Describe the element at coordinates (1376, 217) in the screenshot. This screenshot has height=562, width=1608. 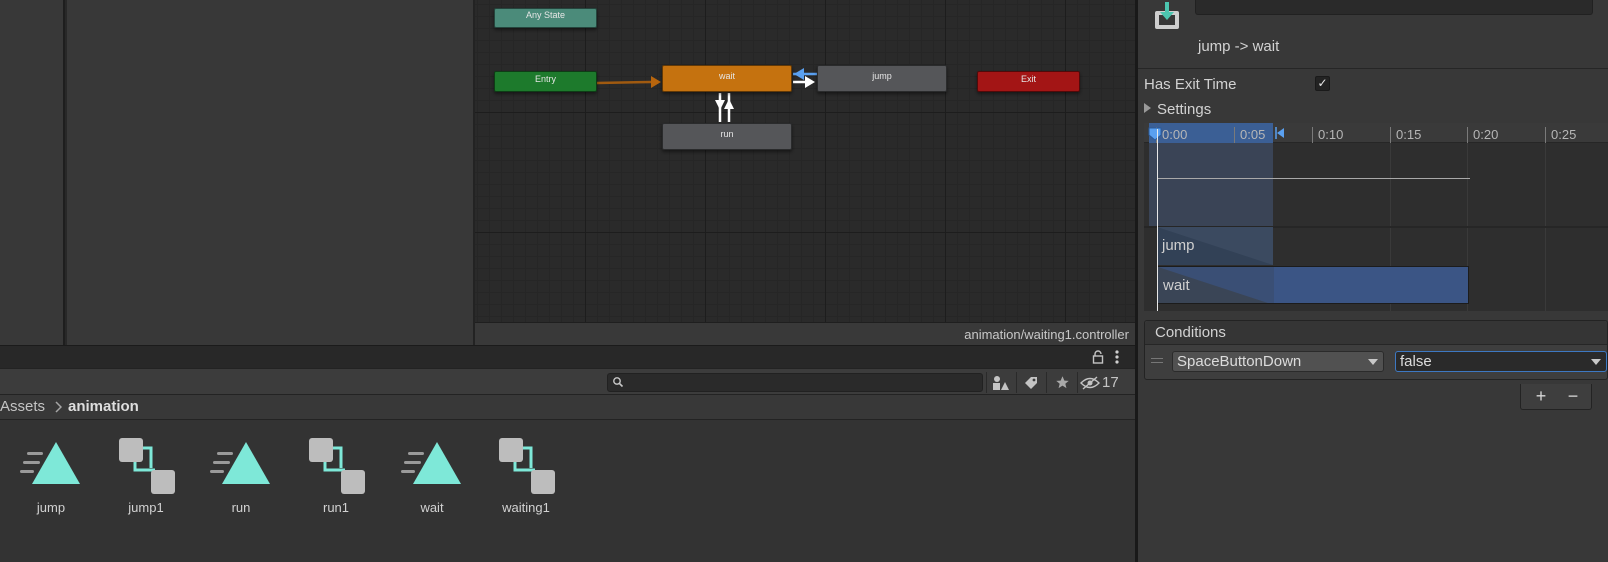
I see `transition-timeline: 0:00 0:05 0:10 0:15 0:20 0:25 jump wait` at that location.